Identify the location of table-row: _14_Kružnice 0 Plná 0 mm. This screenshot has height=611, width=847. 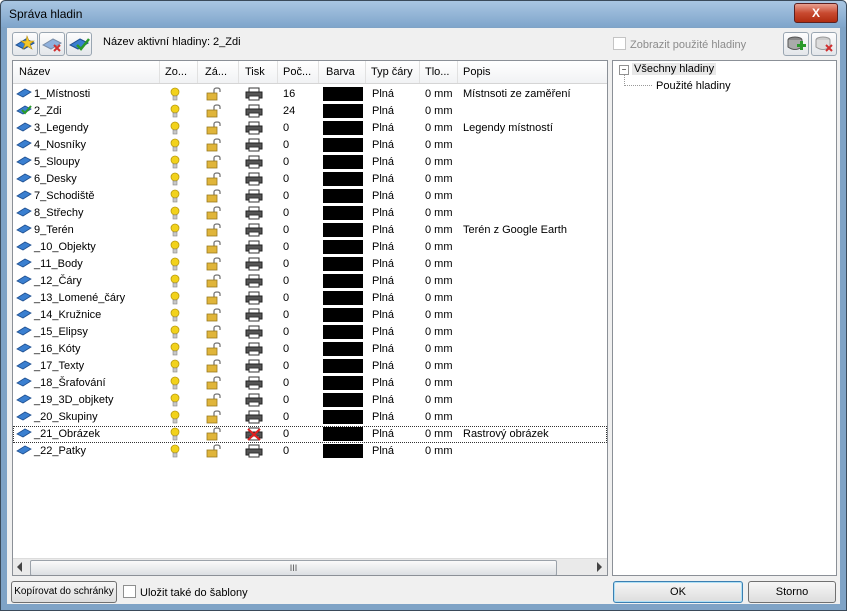
(310, 315).